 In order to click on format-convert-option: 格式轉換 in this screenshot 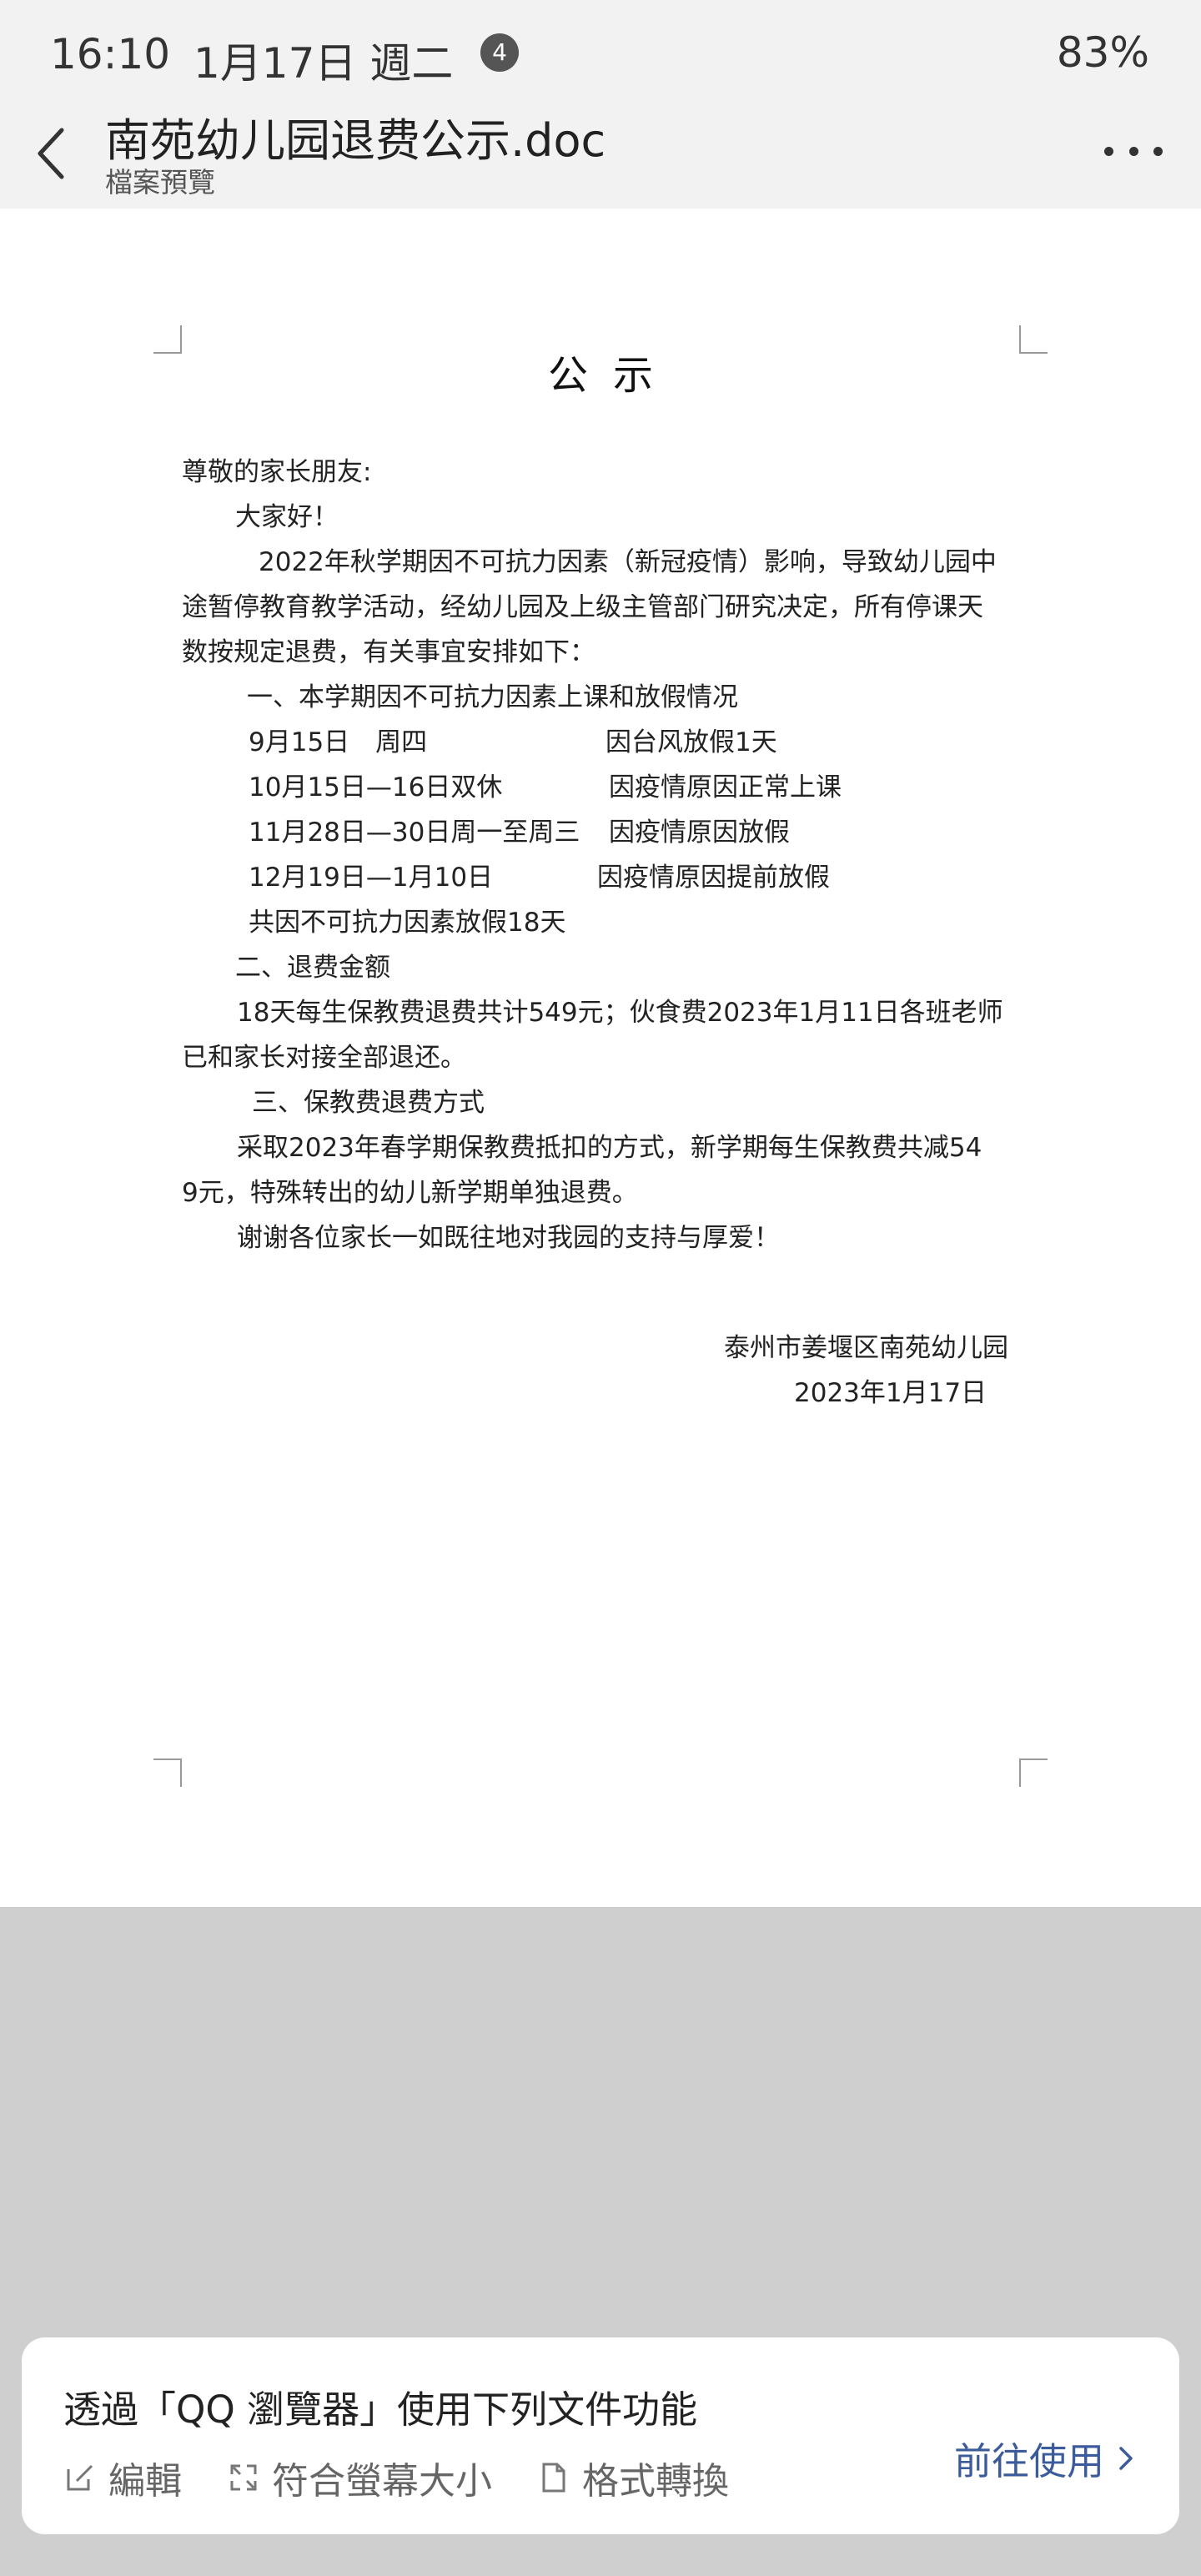, I will do `click(633, 2477)`.